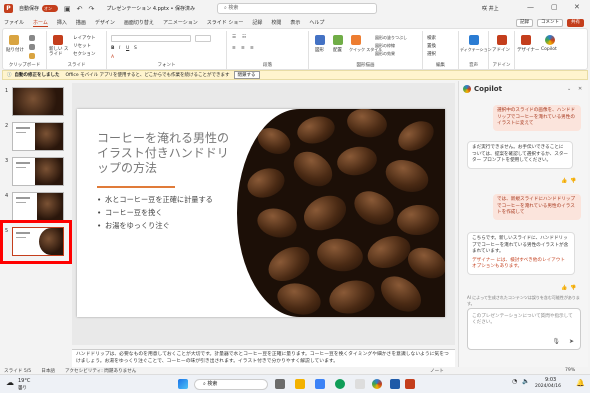  Describe the element at coordinates (139, 22) in the screenshot. I see `tab-transitions: 画面切り替え` at that location.